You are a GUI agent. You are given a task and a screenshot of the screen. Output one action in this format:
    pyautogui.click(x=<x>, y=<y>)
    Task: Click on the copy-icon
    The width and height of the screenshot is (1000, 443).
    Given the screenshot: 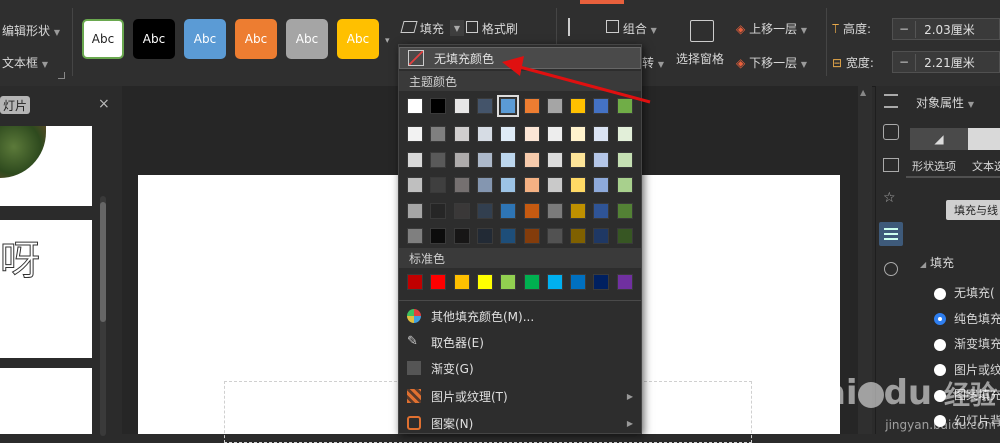 What is the action you would take?
    pyautogui.click(x=891, y=165)
    